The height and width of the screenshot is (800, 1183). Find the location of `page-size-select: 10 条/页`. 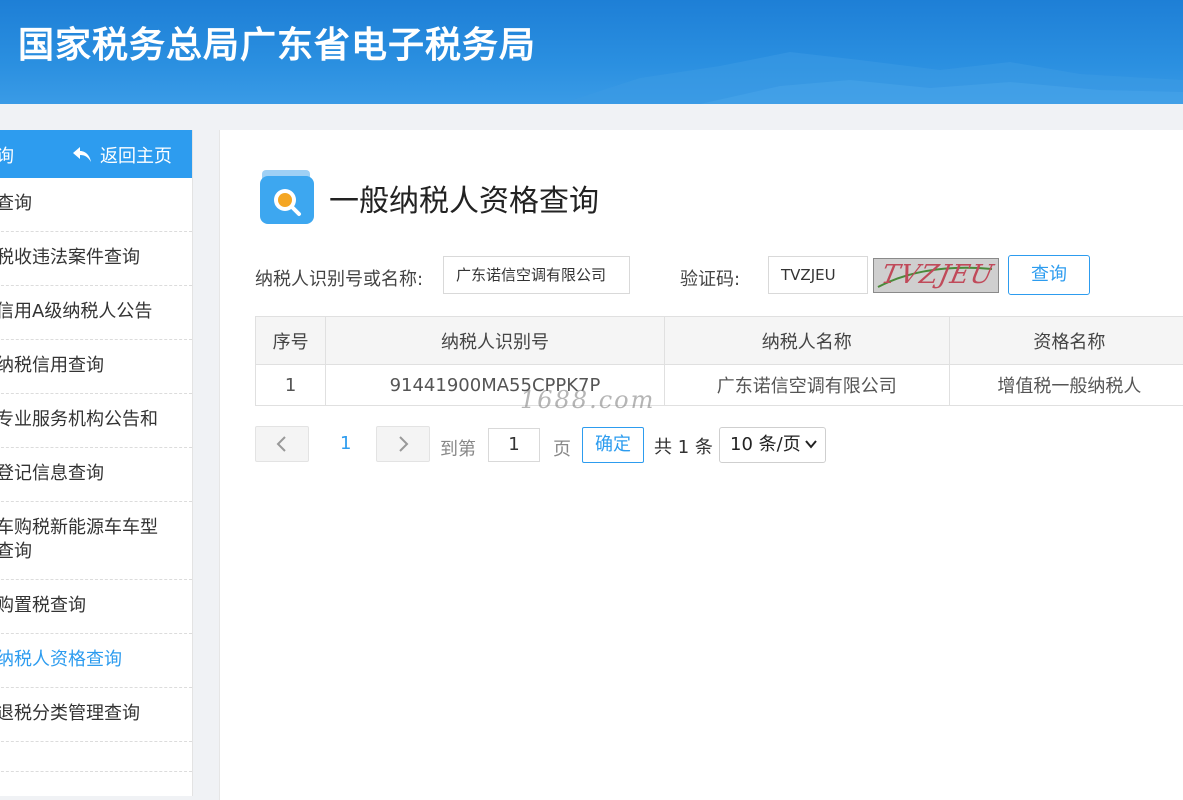

page-size-select: 10 条/页 is located at coordinates (772, 445).